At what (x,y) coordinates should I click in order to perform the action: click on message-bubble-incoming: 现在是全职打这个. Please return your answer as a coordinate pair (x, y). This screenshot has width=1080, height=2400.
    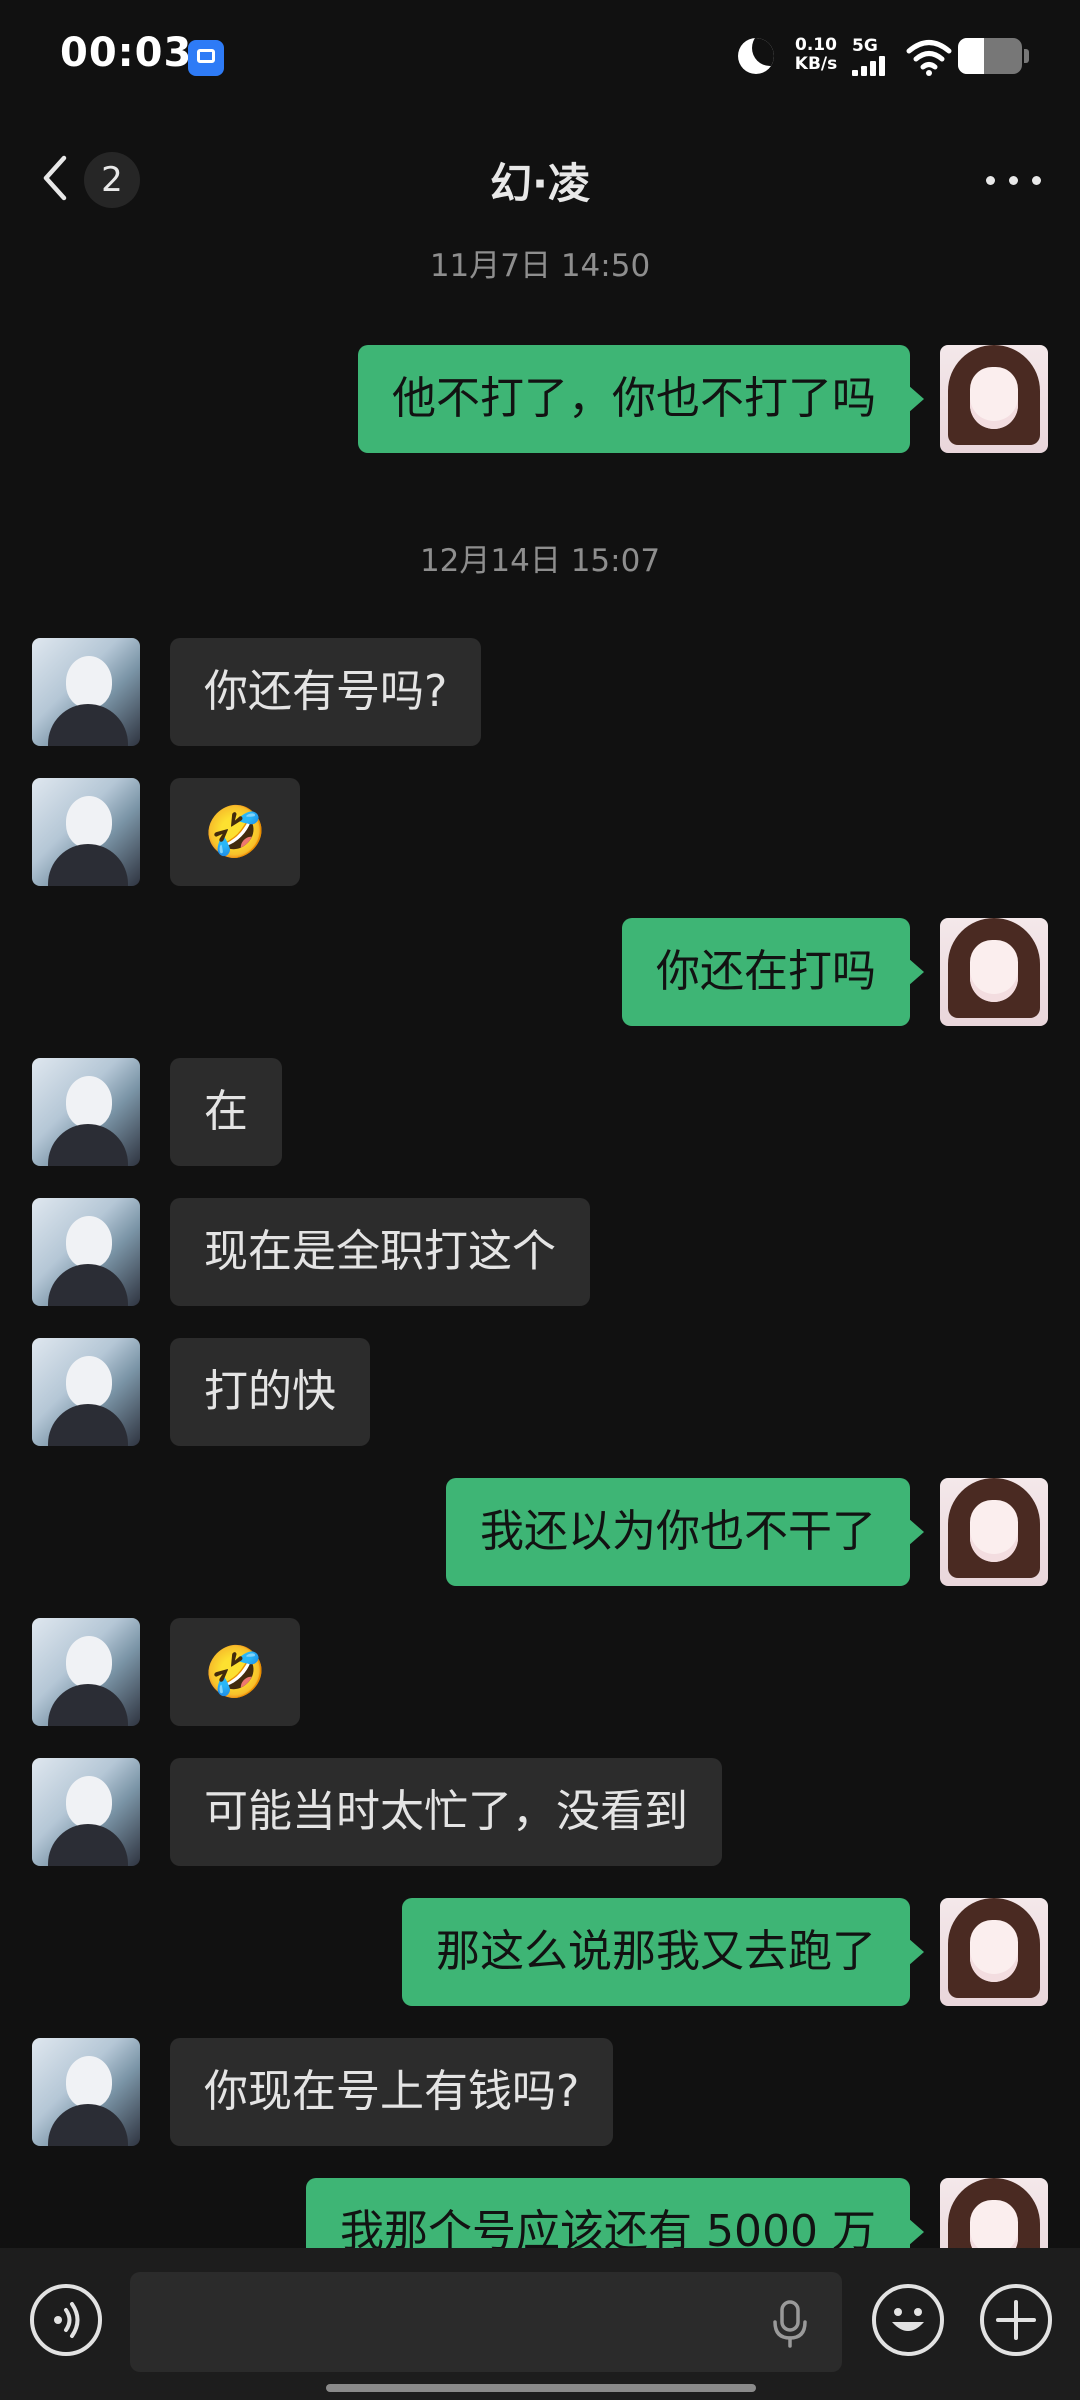
    Looking at the image, I should click on (380, 1252).